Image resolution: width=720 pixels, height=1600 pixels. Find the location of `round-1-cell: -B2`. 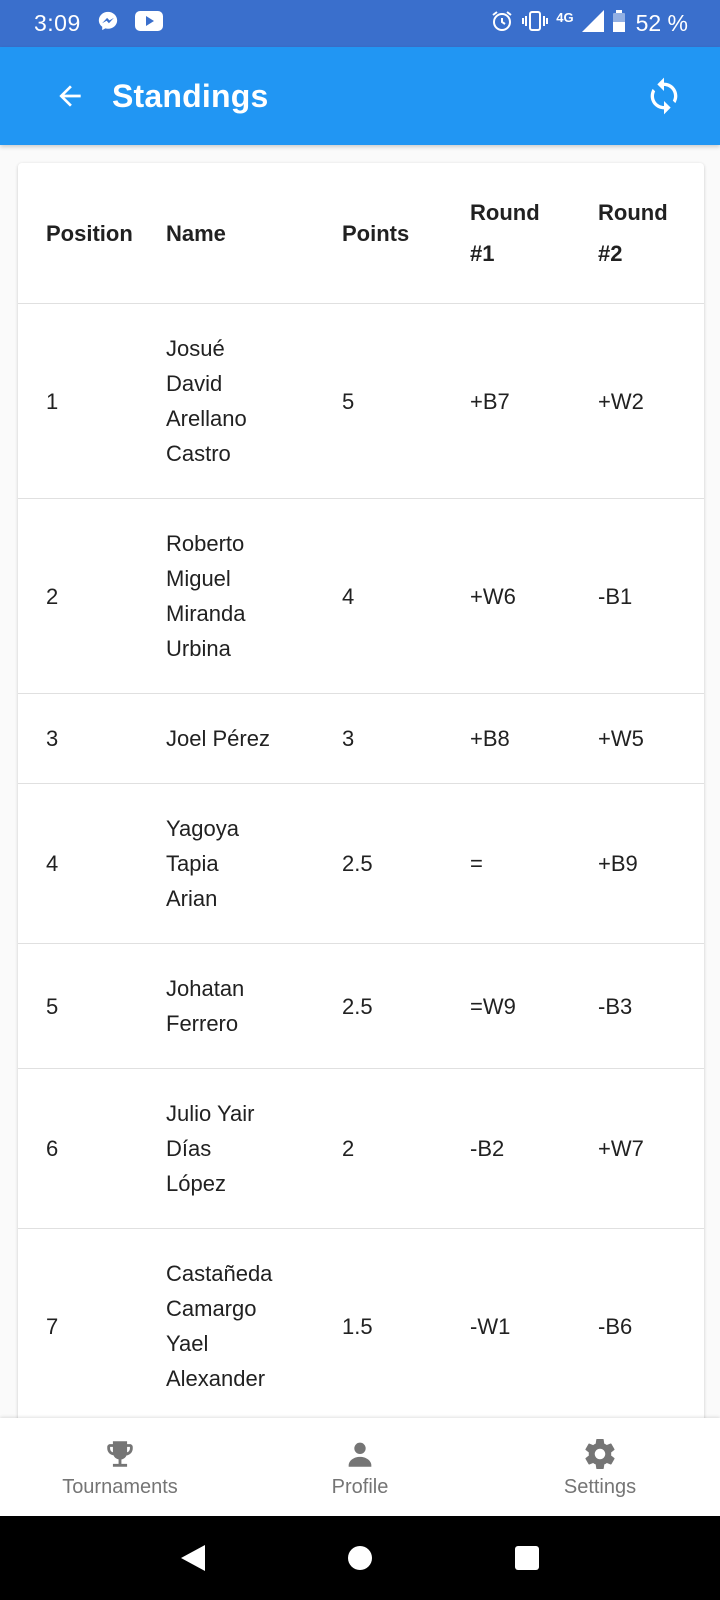

round-1-cell: -B2 is located at coordinates (534, 1148).